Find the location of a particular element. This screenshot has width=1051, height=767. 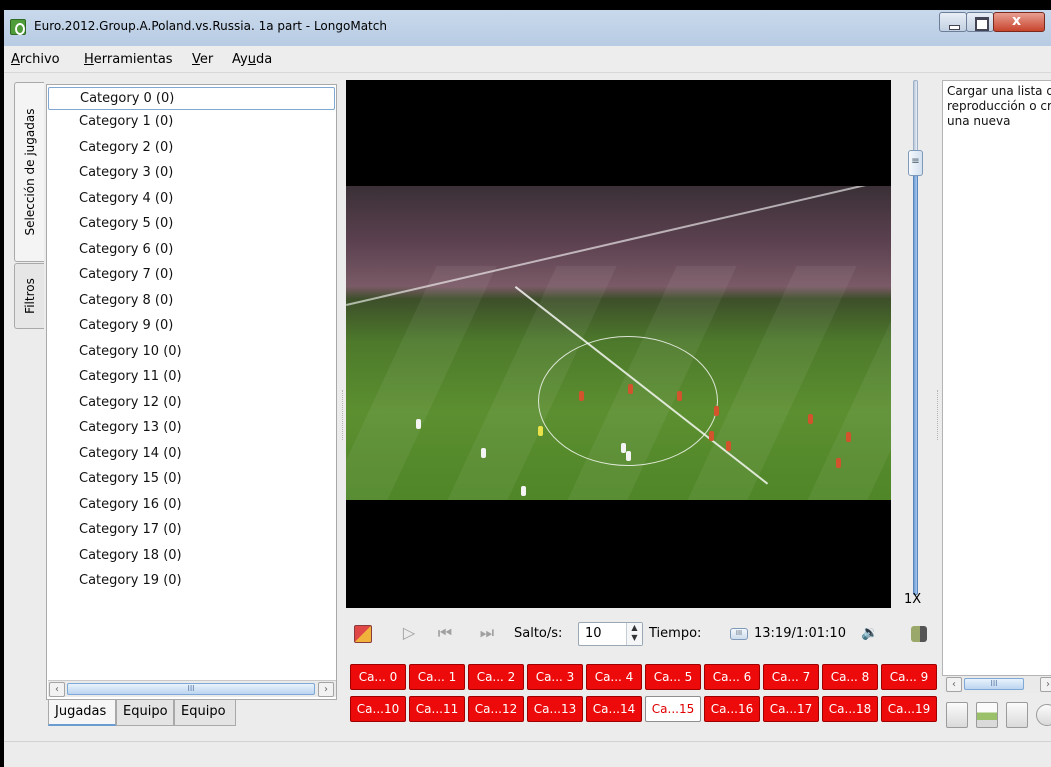

menu-bar: Archivo Herramientas Ver Ayuda is located at coordinates (527, 59).